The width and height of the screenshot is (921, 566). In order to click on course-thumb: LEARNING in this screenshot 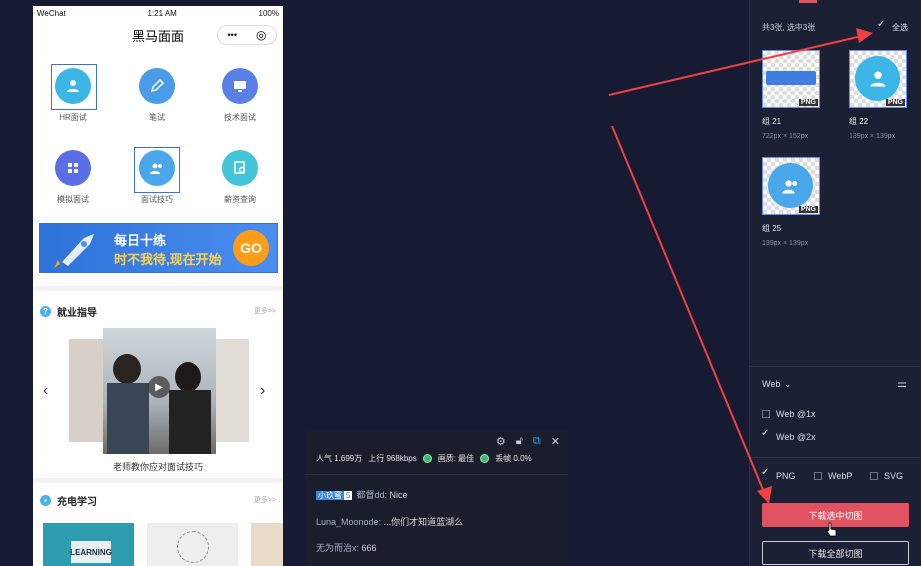, I will do `click(88, 544)`.